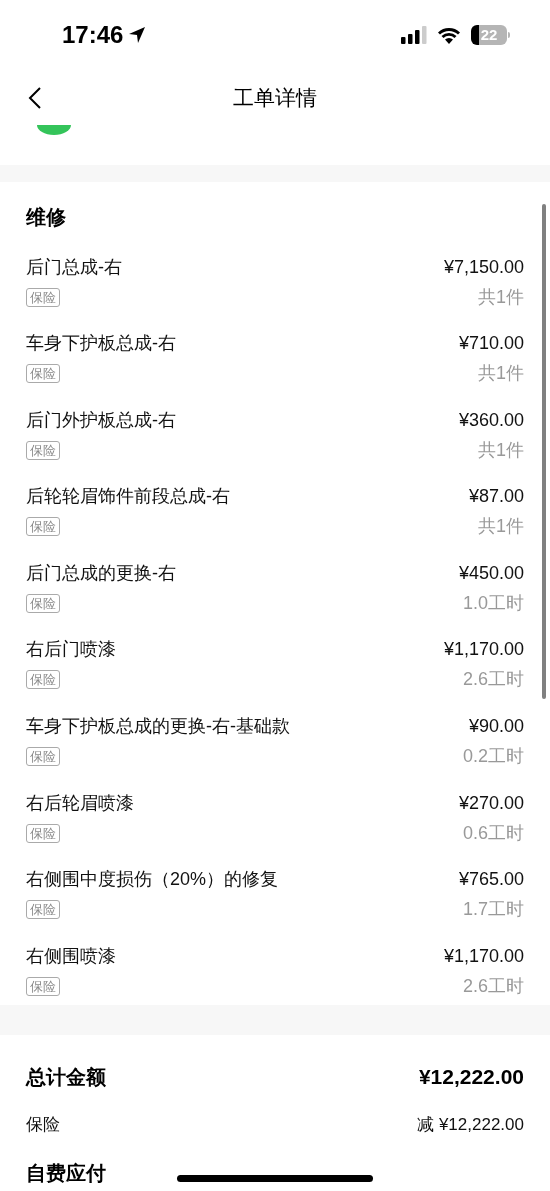  What do you see at coordinates (491, 344) in the screenshot?
I see `item-price: ¥710.00` at bounding box center [491, 344].